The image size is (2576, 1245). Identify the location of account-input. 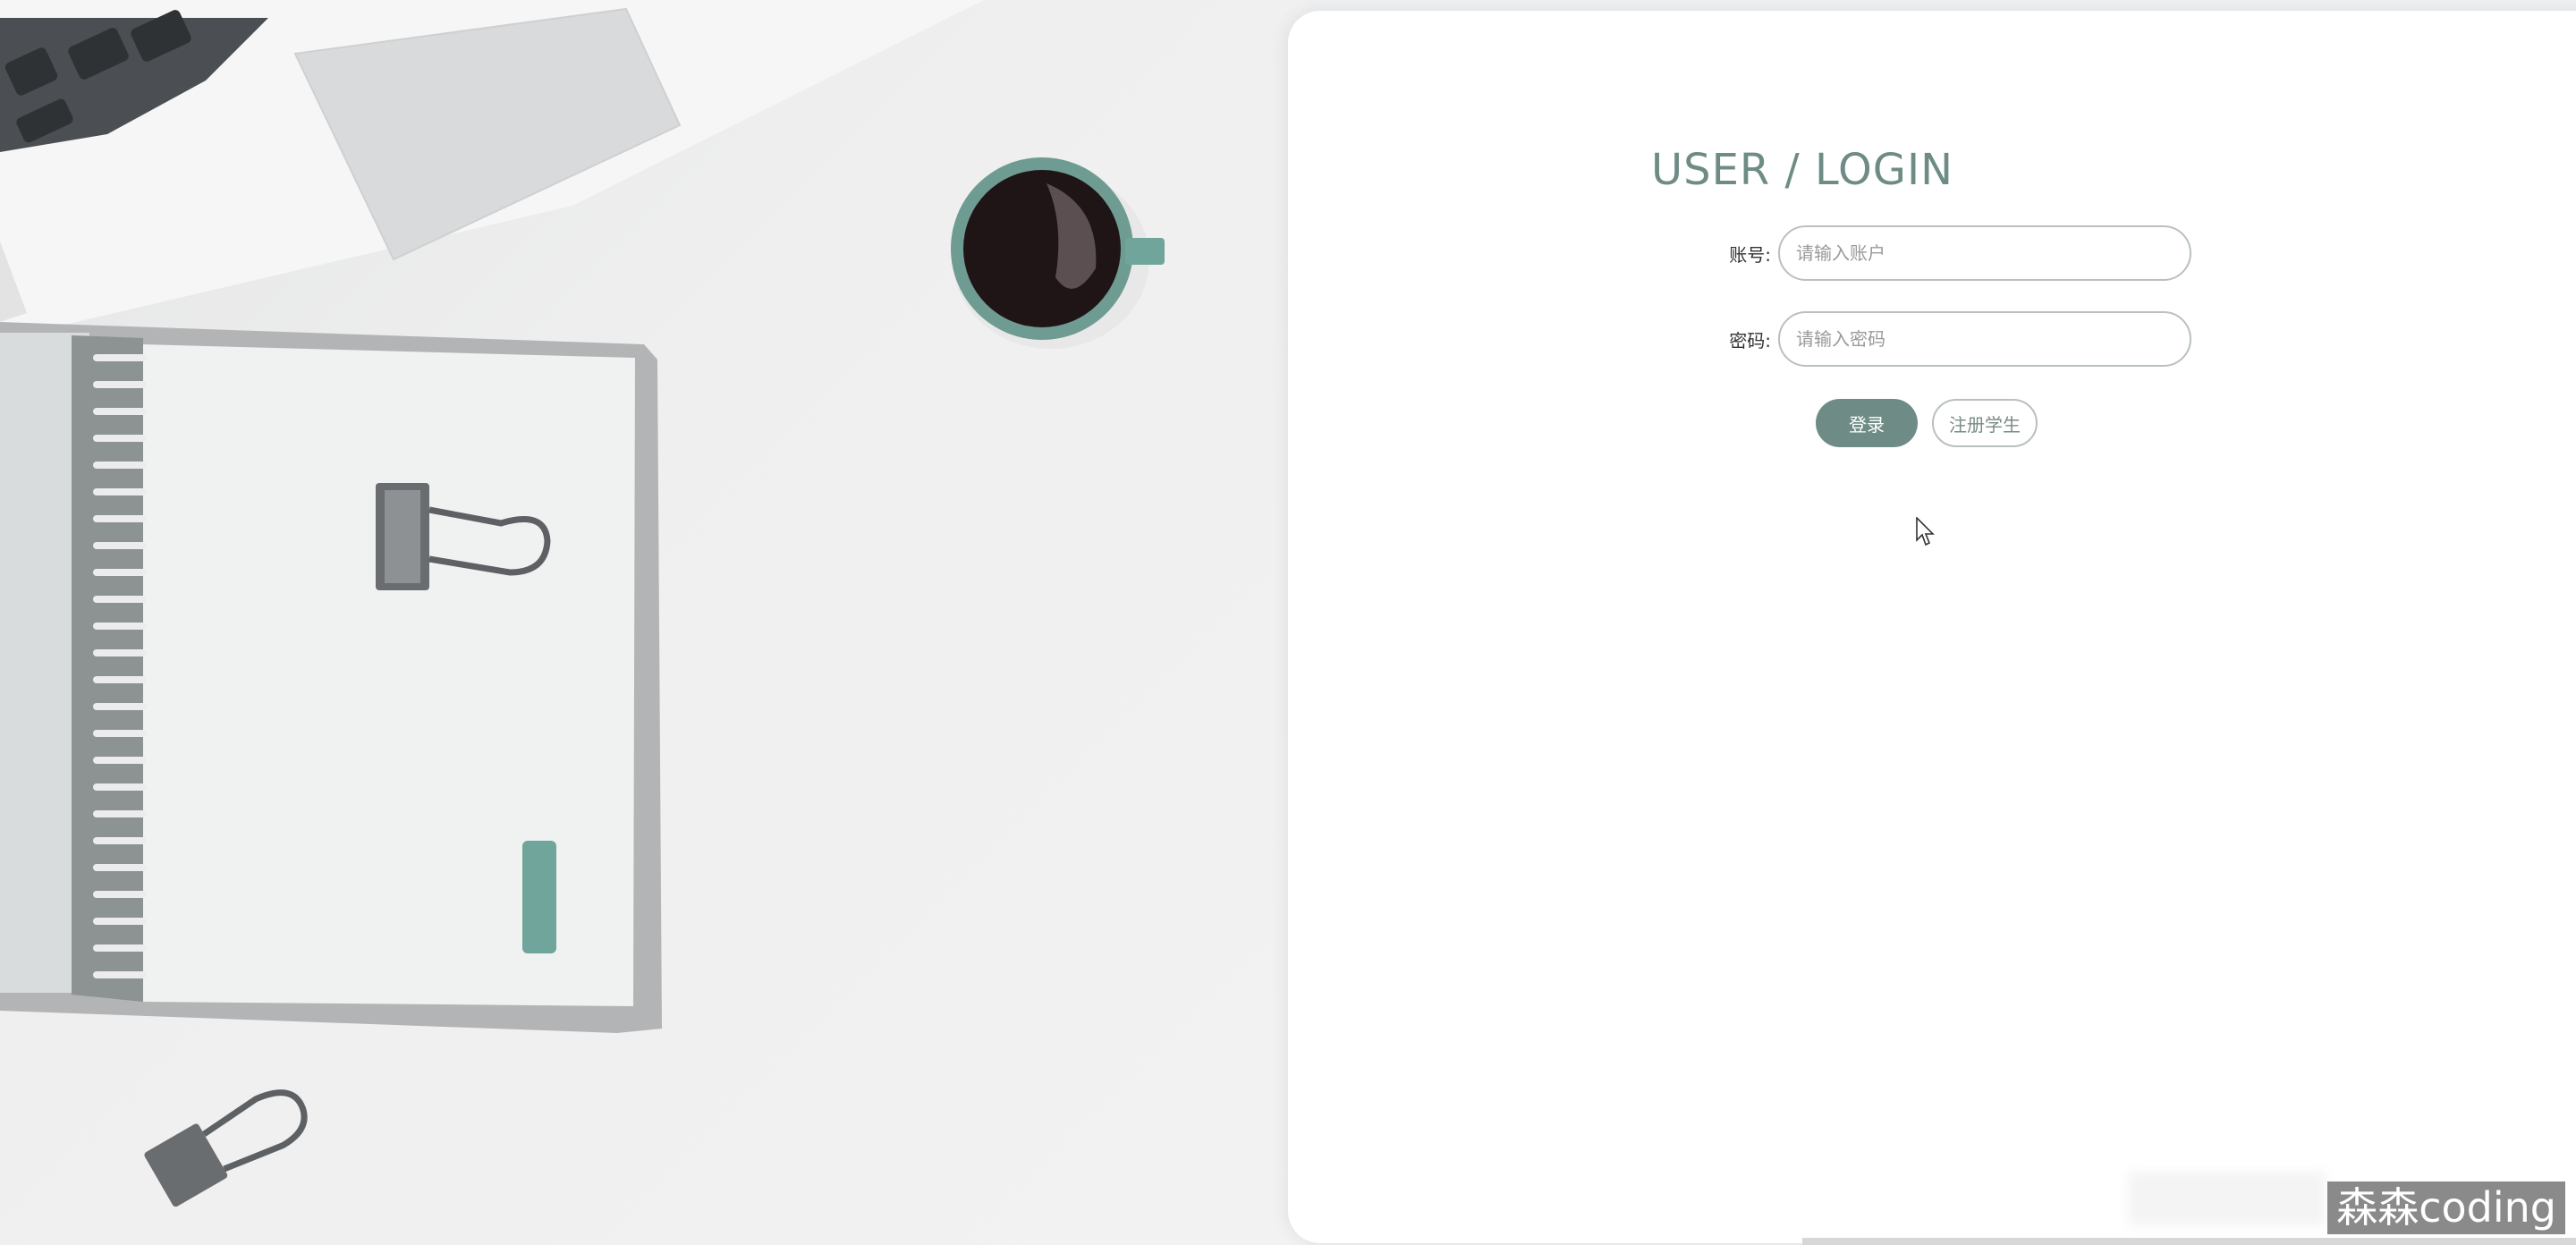
(1984, 253).